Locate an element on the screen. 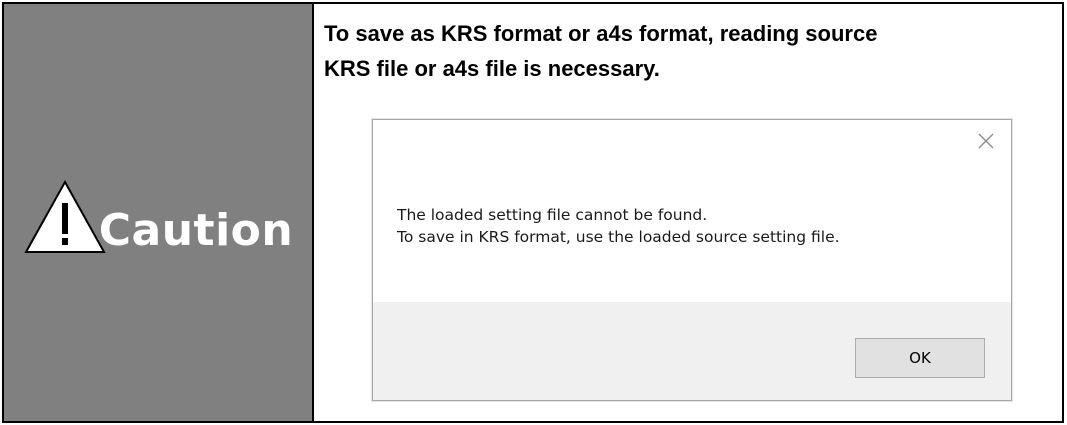 Image resolution: width=1067 pixels, height=425 pixels. close-icon is located at coordinates (986, 141).